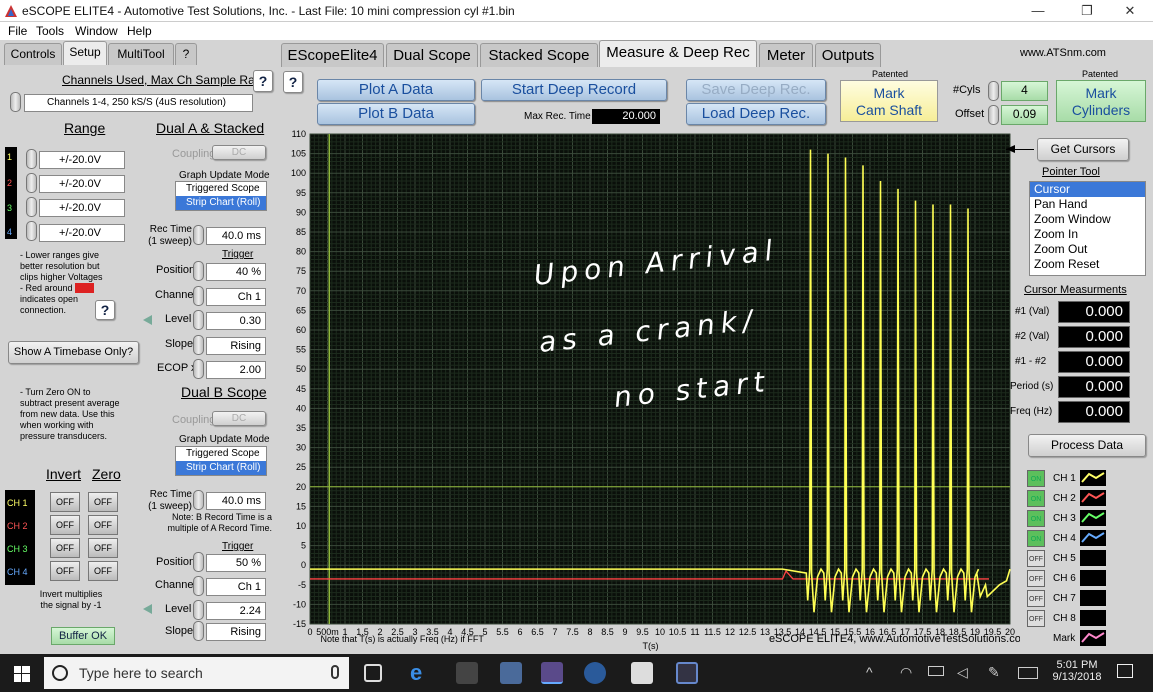 This screenshot has width=1153, height=692. What do you see at coordinates (82, 160) in the screenshot?
I see `range-ch1-field: +/-20.0V` at bounding box center [82, 160].